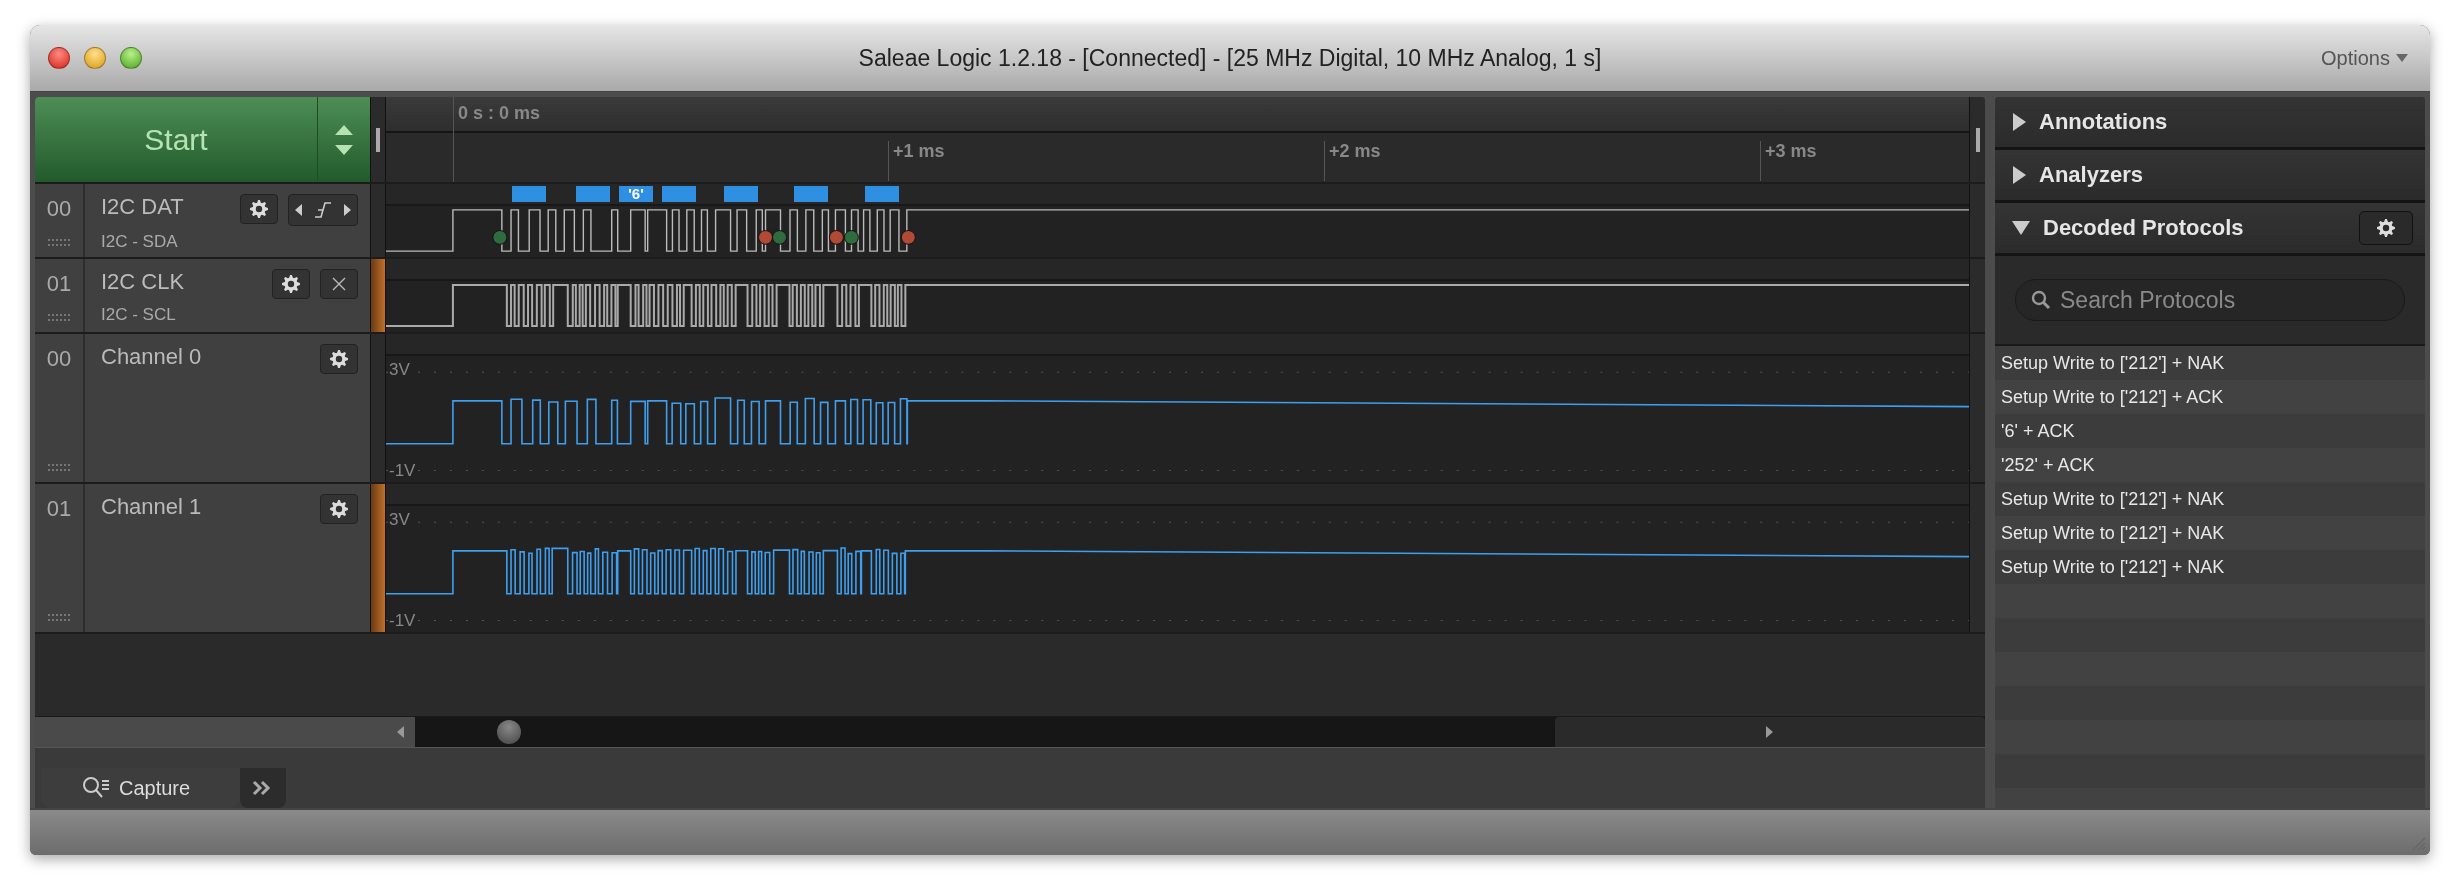 Image resolution: width=2460 pixels, height=894 pixels. Describe the element at coordinates (344, 139) in the screenshot. I see `capture-options-button` at that location.